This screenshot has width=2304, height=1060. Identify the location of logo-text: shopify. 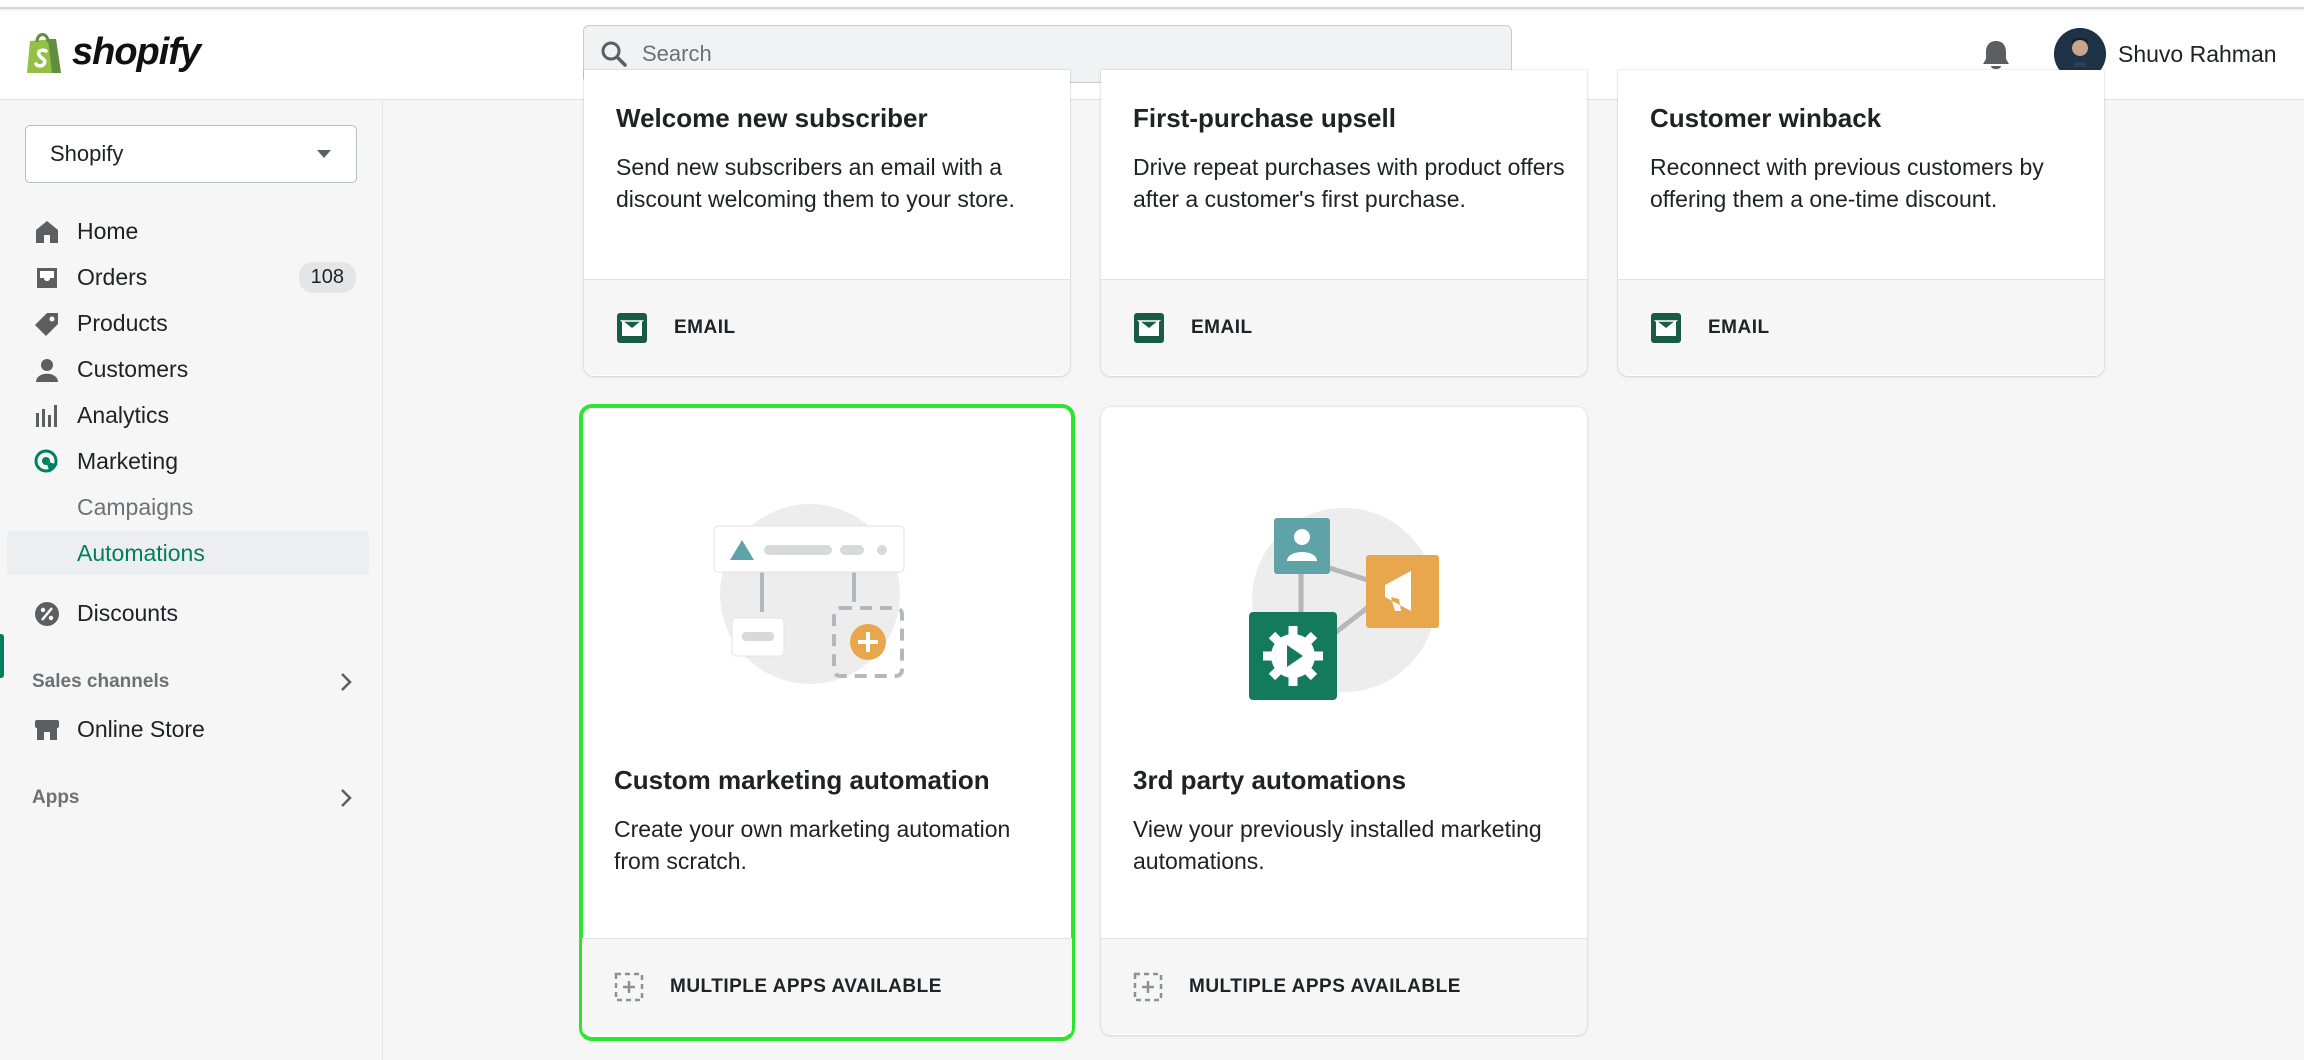
(136, 51).